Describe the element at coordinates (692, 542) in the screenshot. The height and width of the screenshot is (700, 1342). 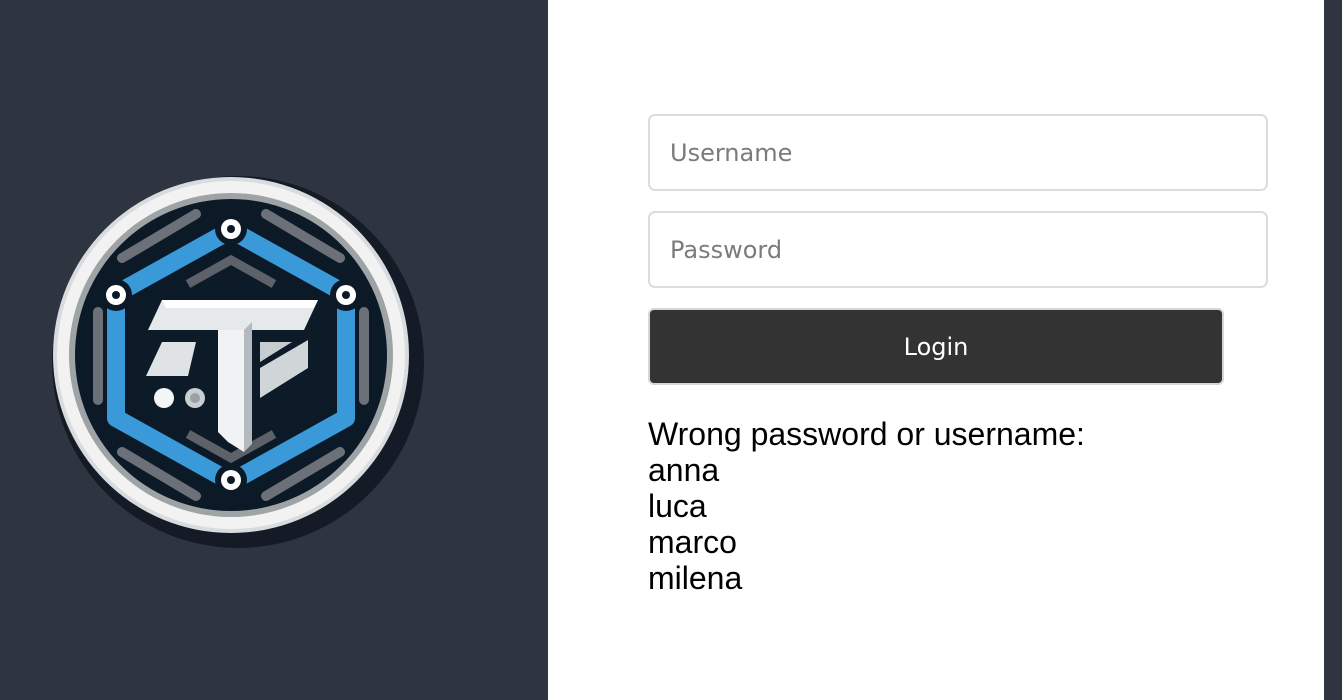
I see `user-list-item: marco` at that location.